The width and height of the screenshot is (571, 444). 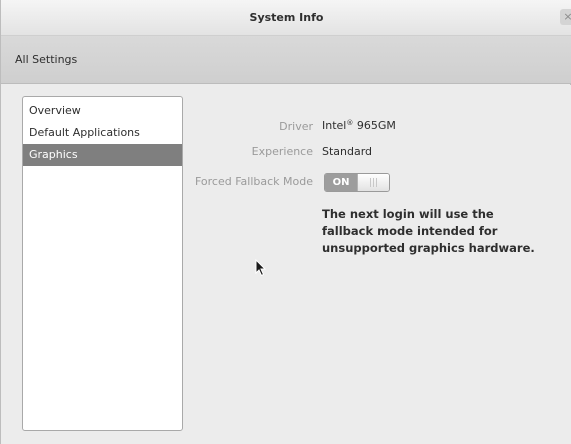 I want to click on experience-label: Experience, so click(x=282, y=151).